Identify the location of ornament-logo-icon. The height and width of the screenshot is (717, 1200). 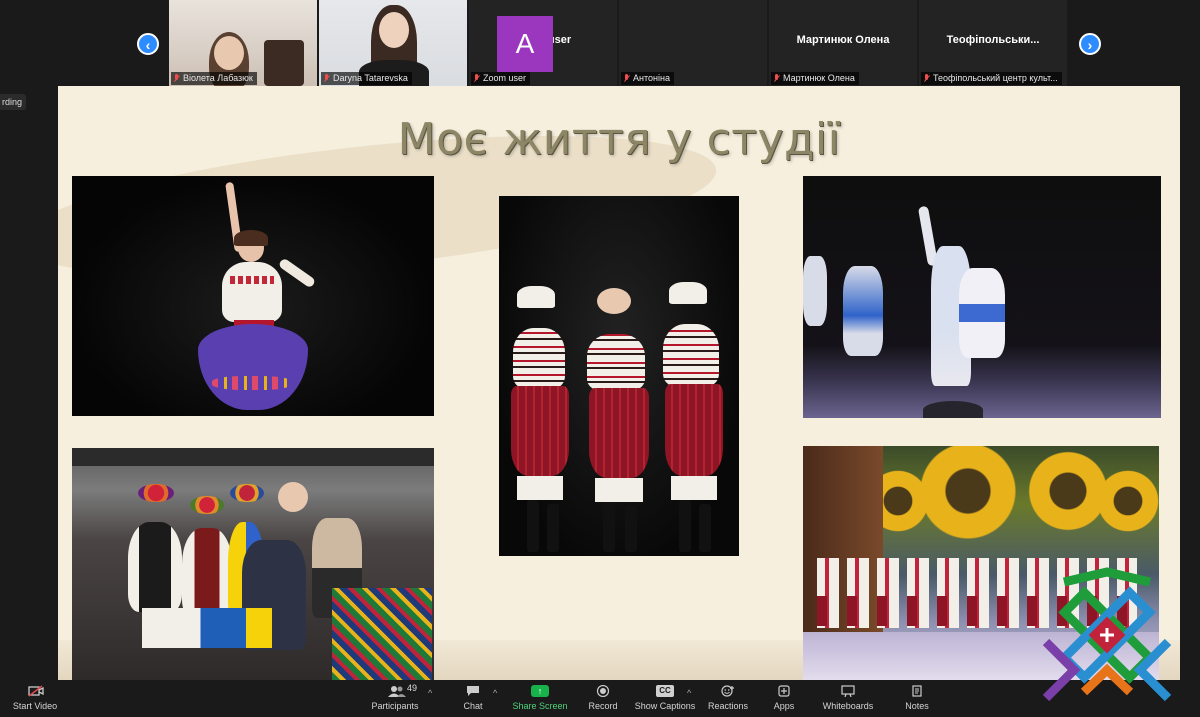
(1107, 634).